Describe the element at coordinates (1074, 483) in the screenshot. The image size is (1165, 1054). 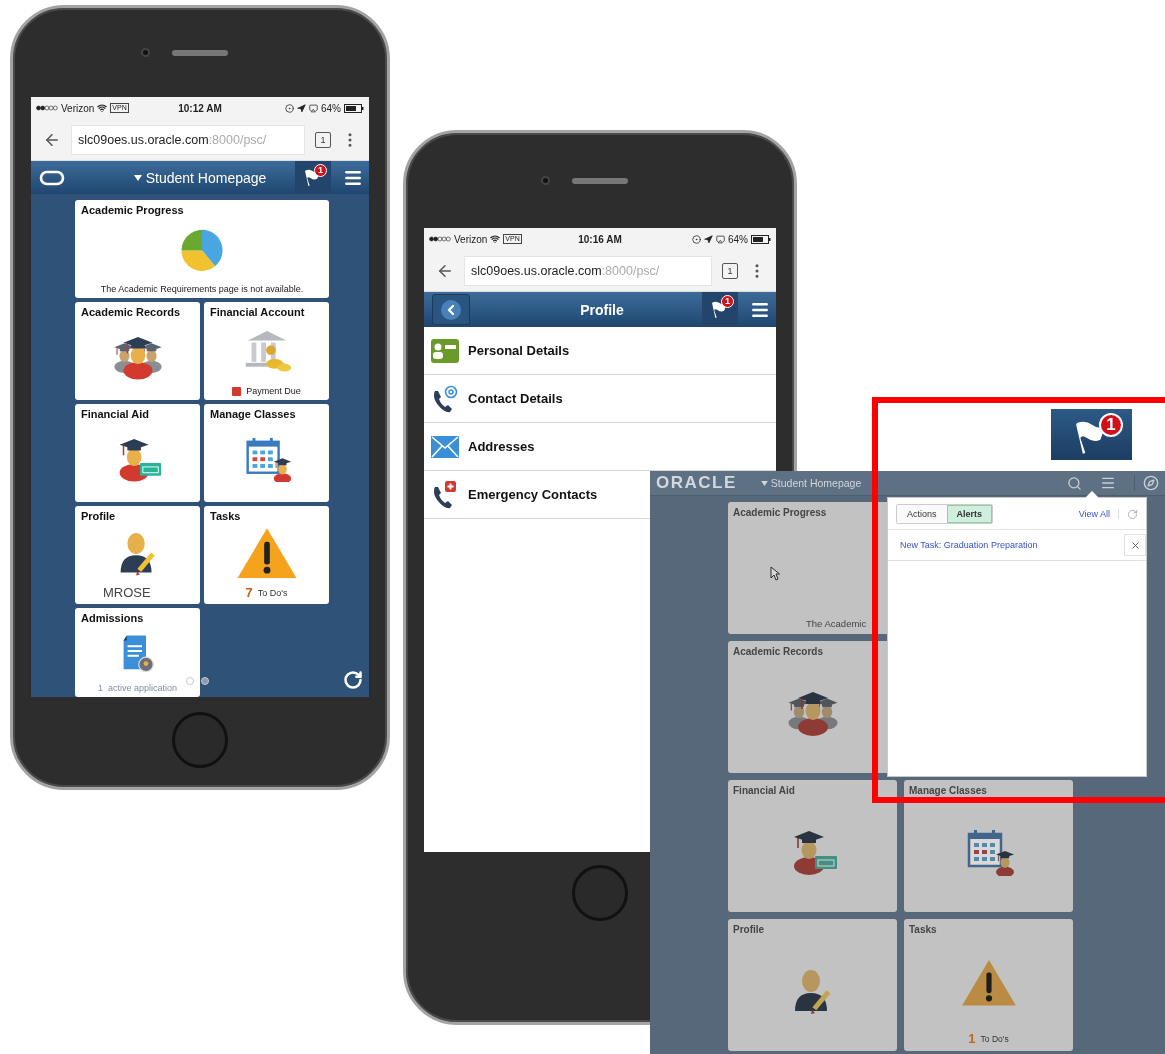
I see `search-icon` at that location.